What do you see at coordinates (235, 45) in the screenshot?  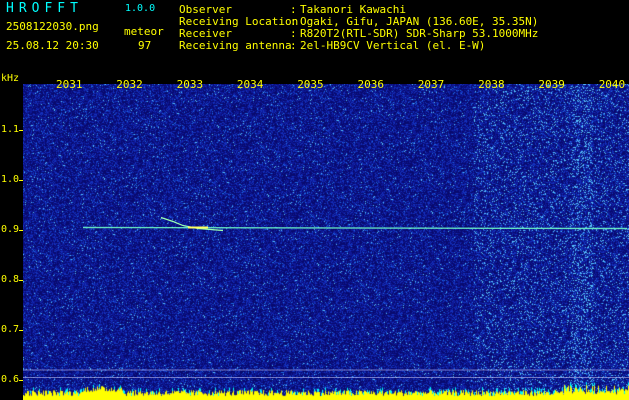 I see `info-label: Receiving antenna` at bounding box center [235, 45].